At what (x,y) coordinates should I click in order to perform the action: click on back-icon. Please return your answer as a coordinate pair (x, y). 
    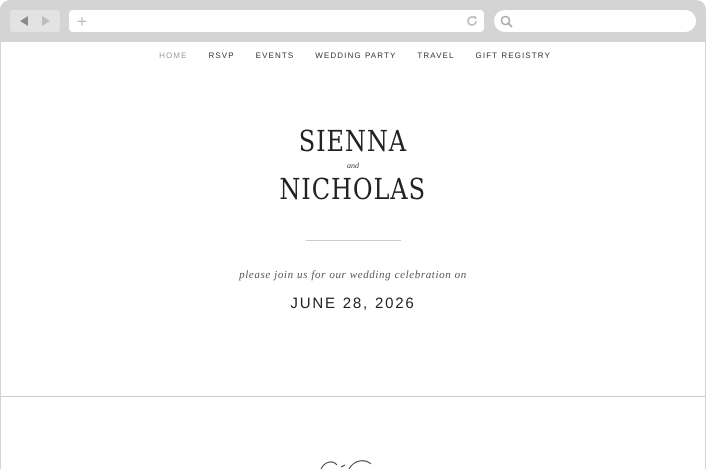
    Looking at the image, I should click on (24, 21).